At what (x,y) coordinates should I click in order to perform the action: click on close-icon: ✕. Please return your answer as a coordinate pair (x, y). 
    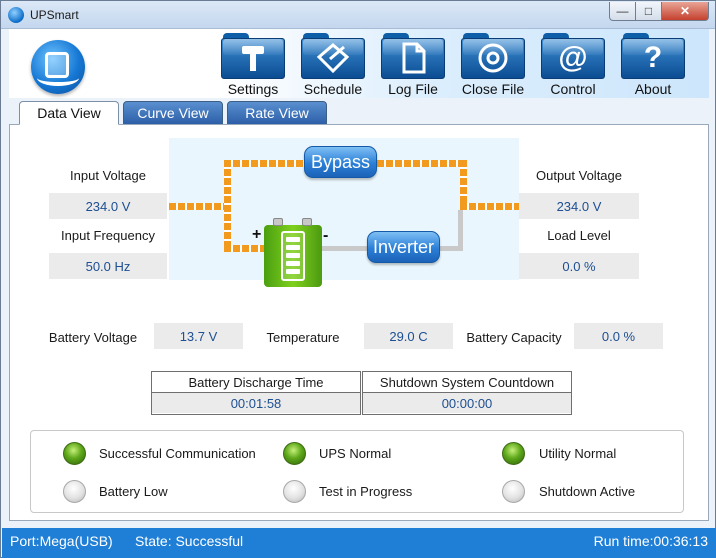
    Looking at the image, I should click on (685, 11).